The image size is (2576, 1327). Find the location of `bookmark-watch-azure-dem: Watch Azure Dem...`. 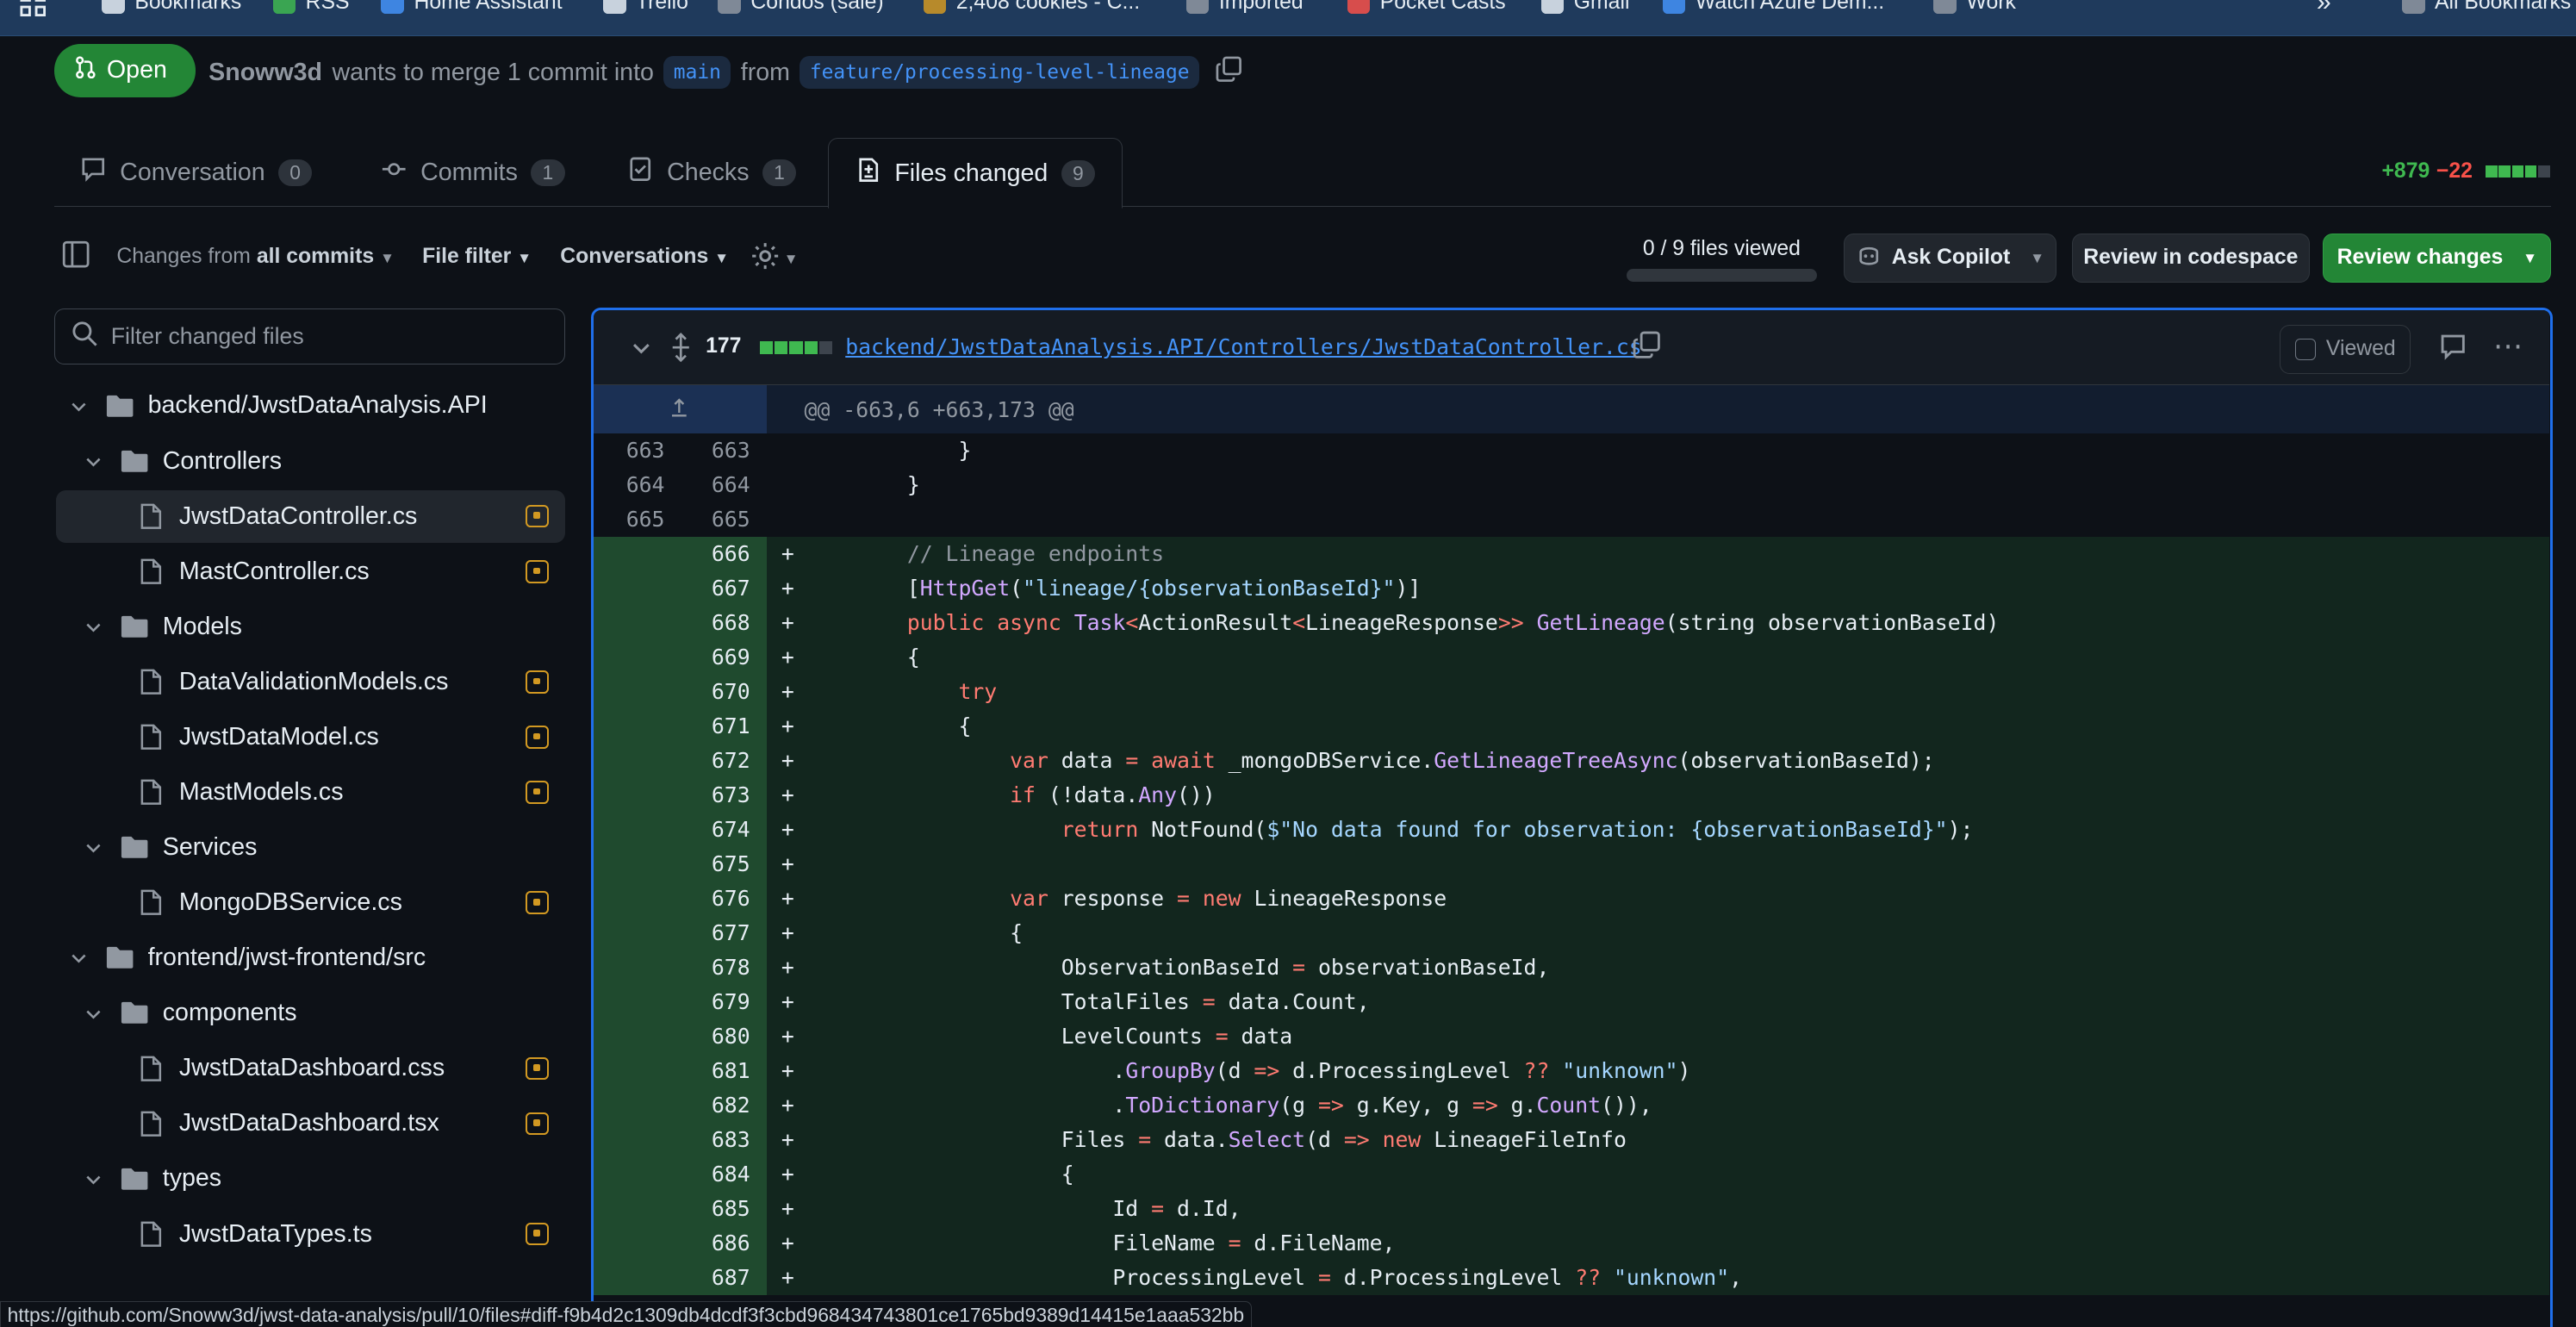

bookmark-watch-azure-dem: Watch Azure Dem... is located at coordinates (1773, 8).